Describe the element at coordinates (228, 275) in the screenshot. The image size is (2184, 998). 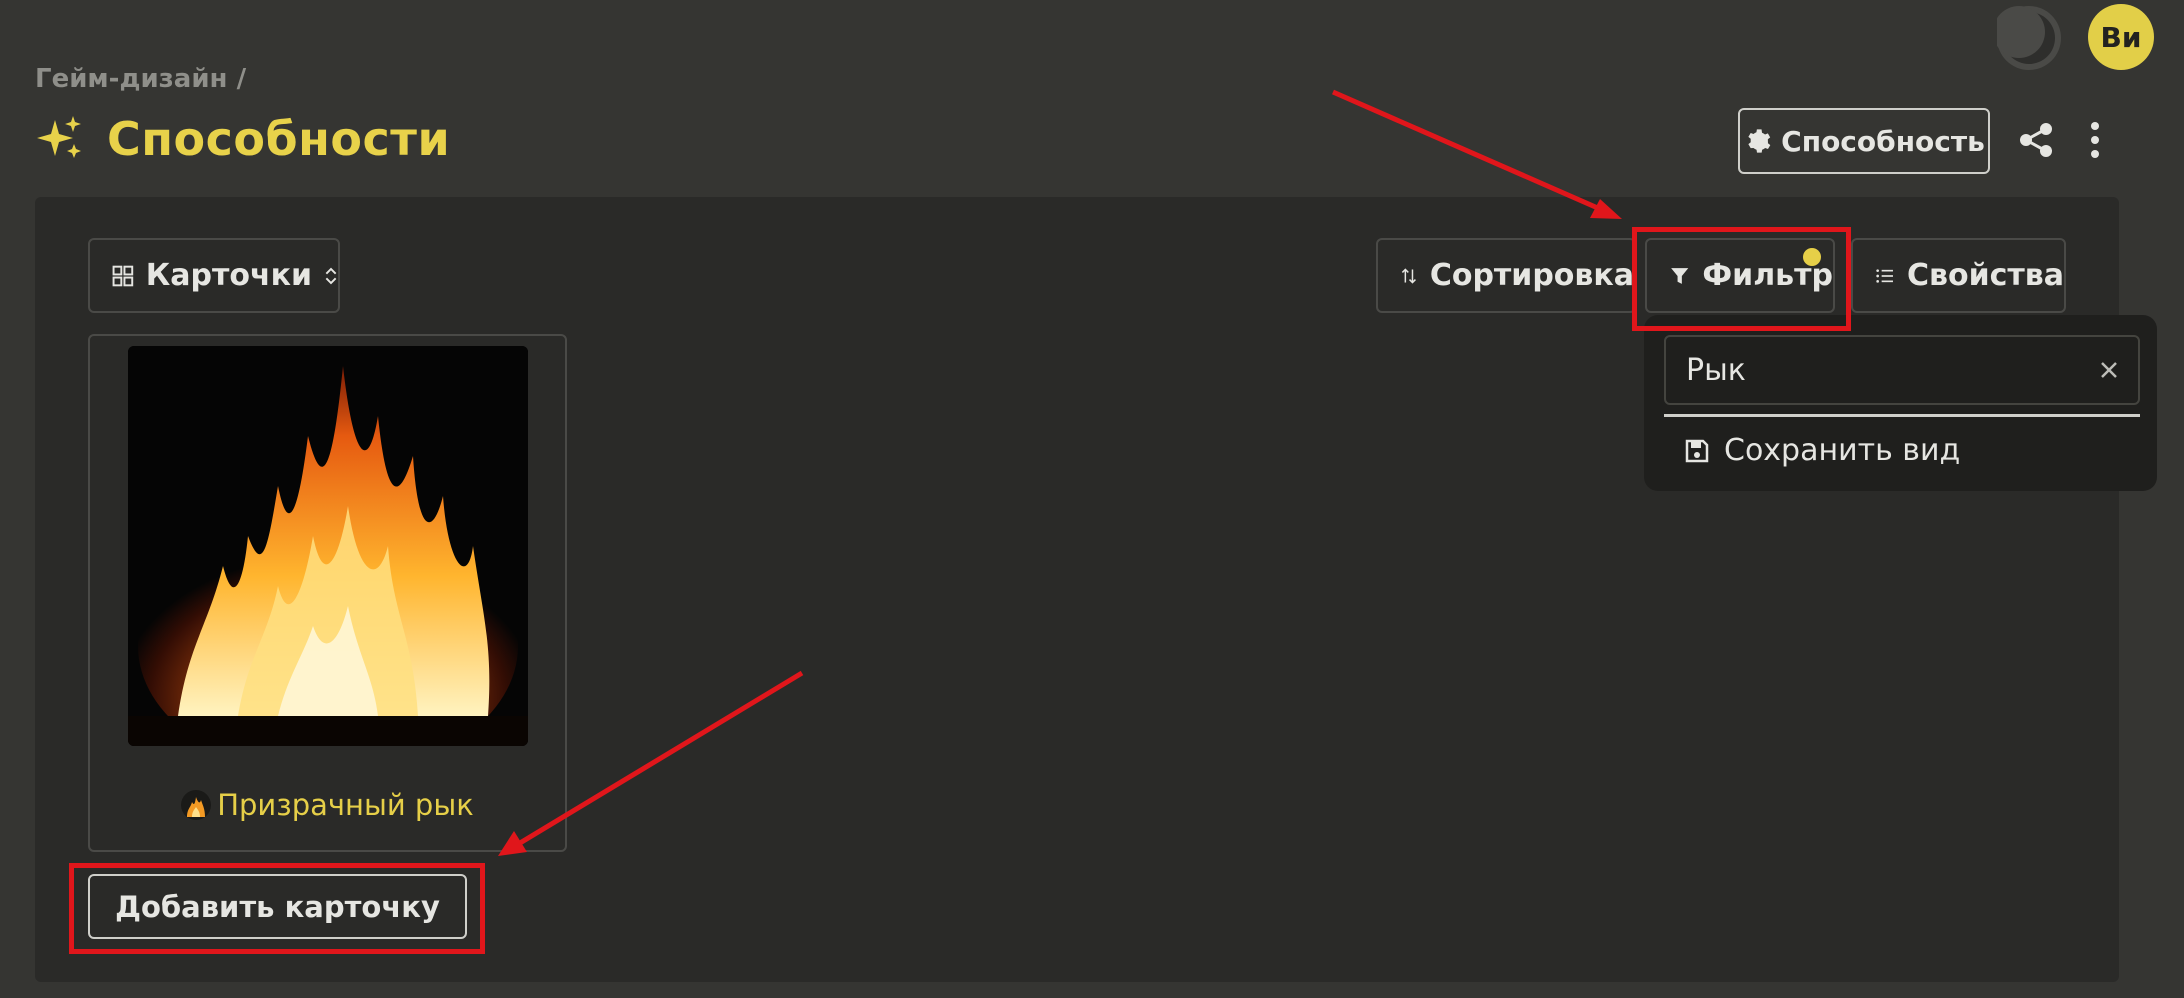
I see `view-selector-label: Карточки` at that location.